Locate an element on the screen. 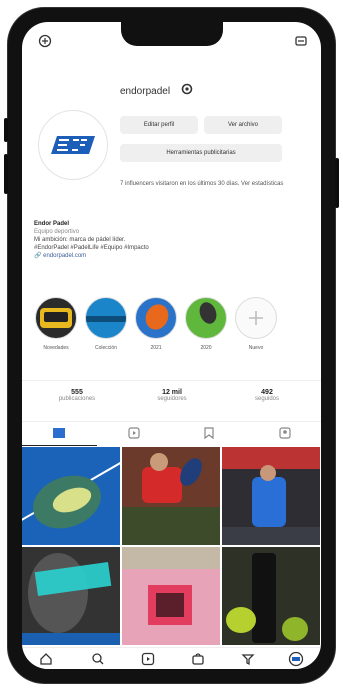 Image resolution: width=343 pixels, height=691 pixels. profile-name: Endor Padel is located at coordinates (52, 224).